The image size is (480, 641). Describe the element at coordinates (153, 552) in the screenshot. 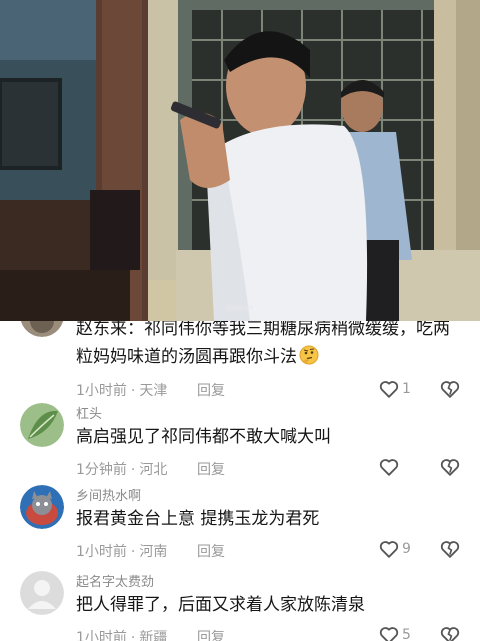

I see `comment-location: 河南` at that location.